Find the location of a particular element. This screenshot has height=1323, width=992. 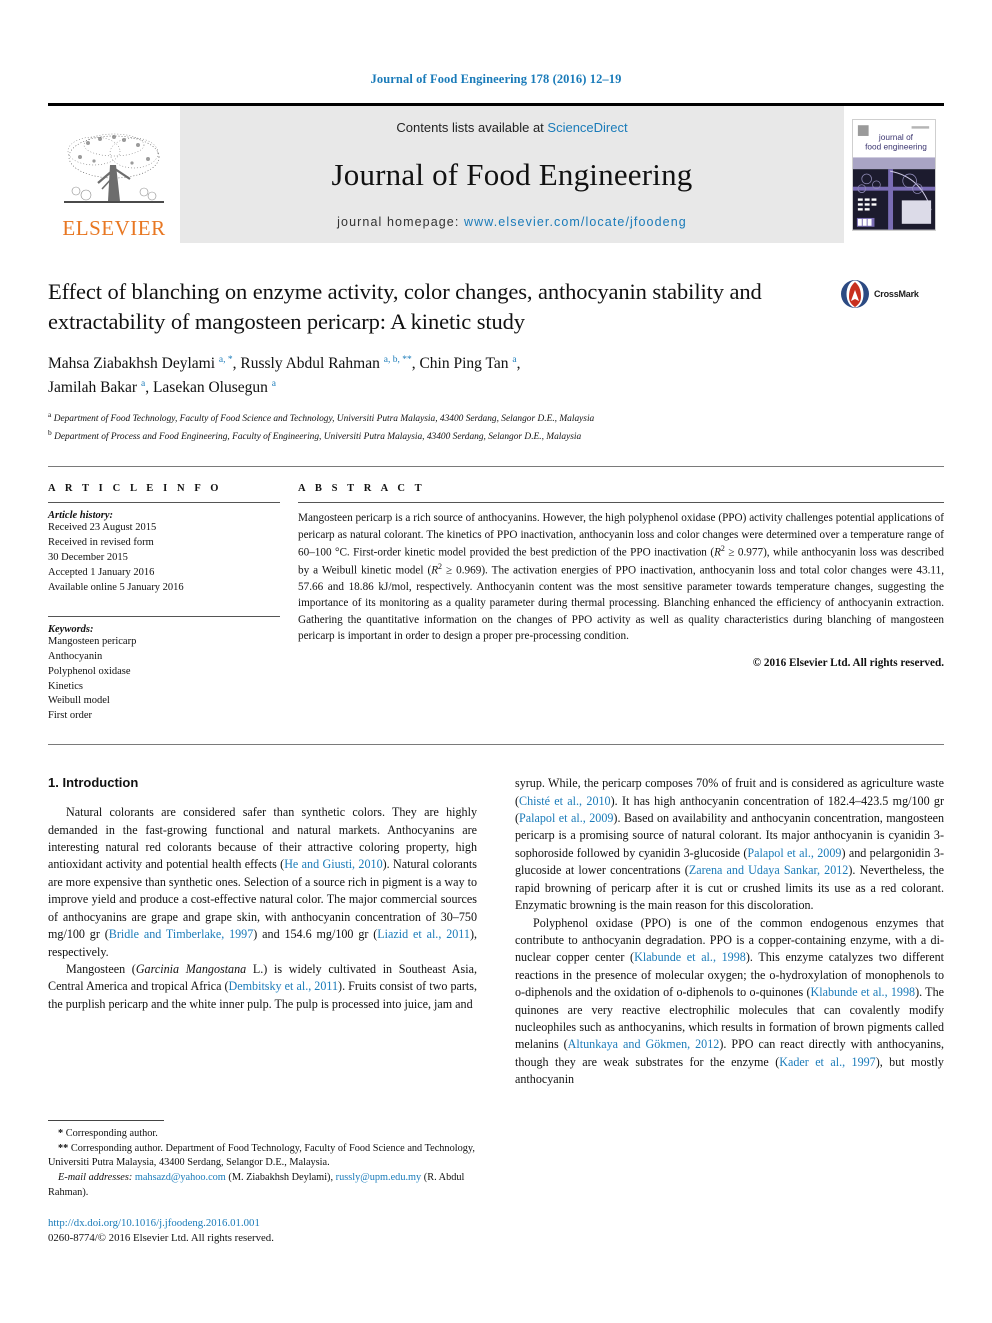

citation-link: Liazid et al., 2011 is located at coordinates (423, 934).